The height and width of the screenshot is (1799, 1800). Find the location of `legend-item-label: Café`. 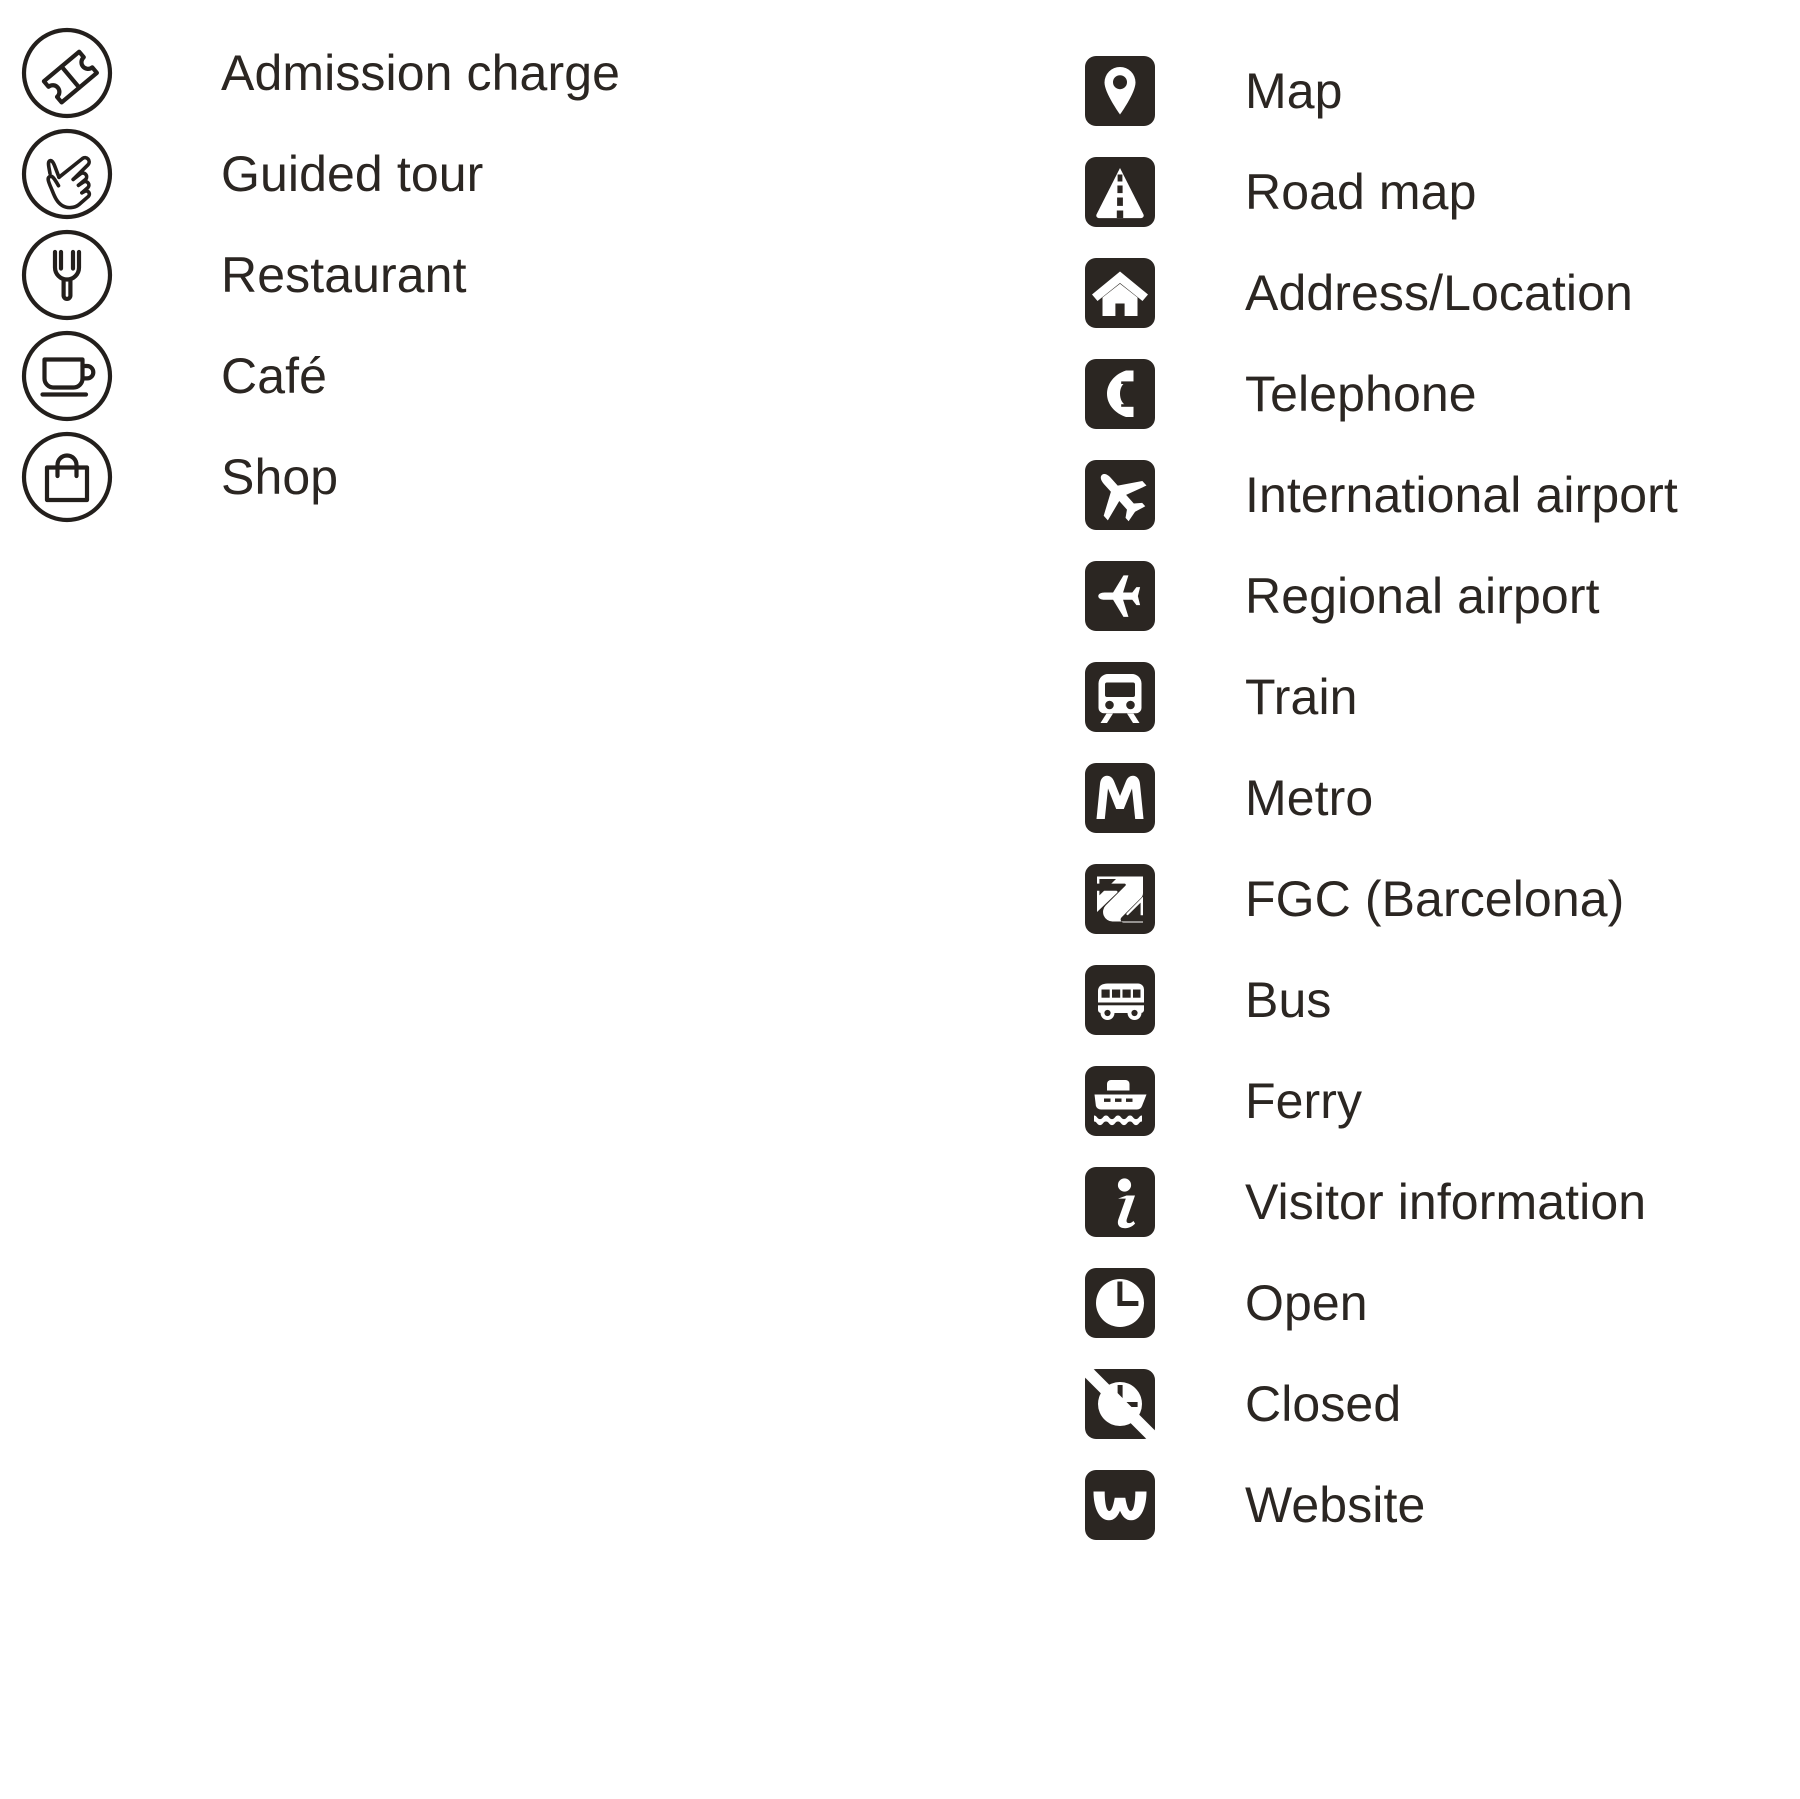

legend-item-label: Café is located at coordinates (274, 375).